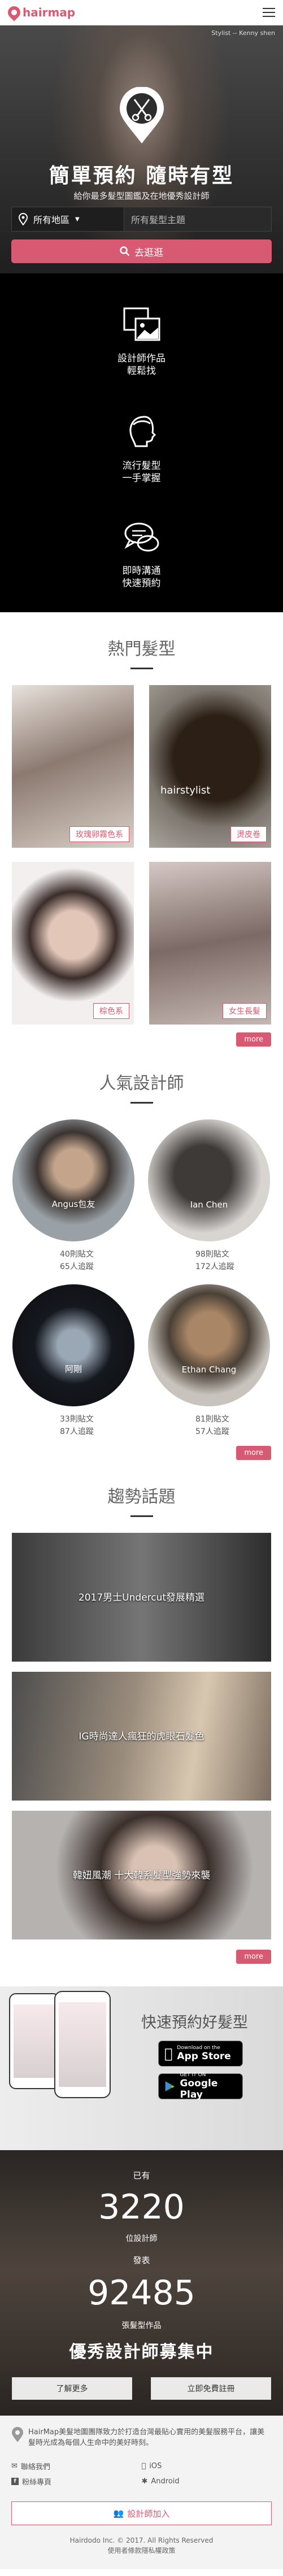 This screenshot has height=2576, width=283. I want to click on google-play-small-text: GET IT ON, so click(193, 2075).